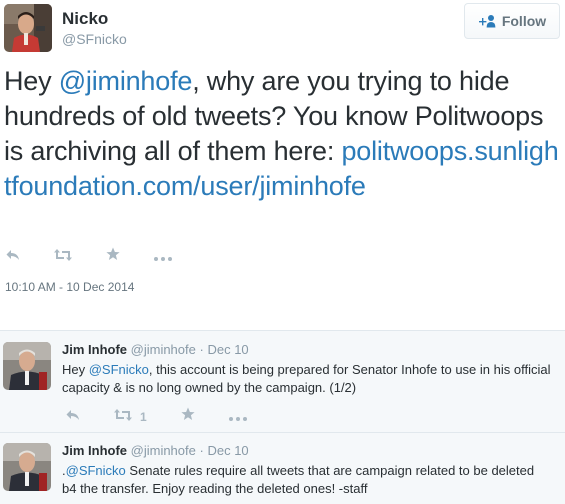  Describe the element at coordinates (75, 369) in the screenshot. I see `reply-text-prefix: Hey` at that location.